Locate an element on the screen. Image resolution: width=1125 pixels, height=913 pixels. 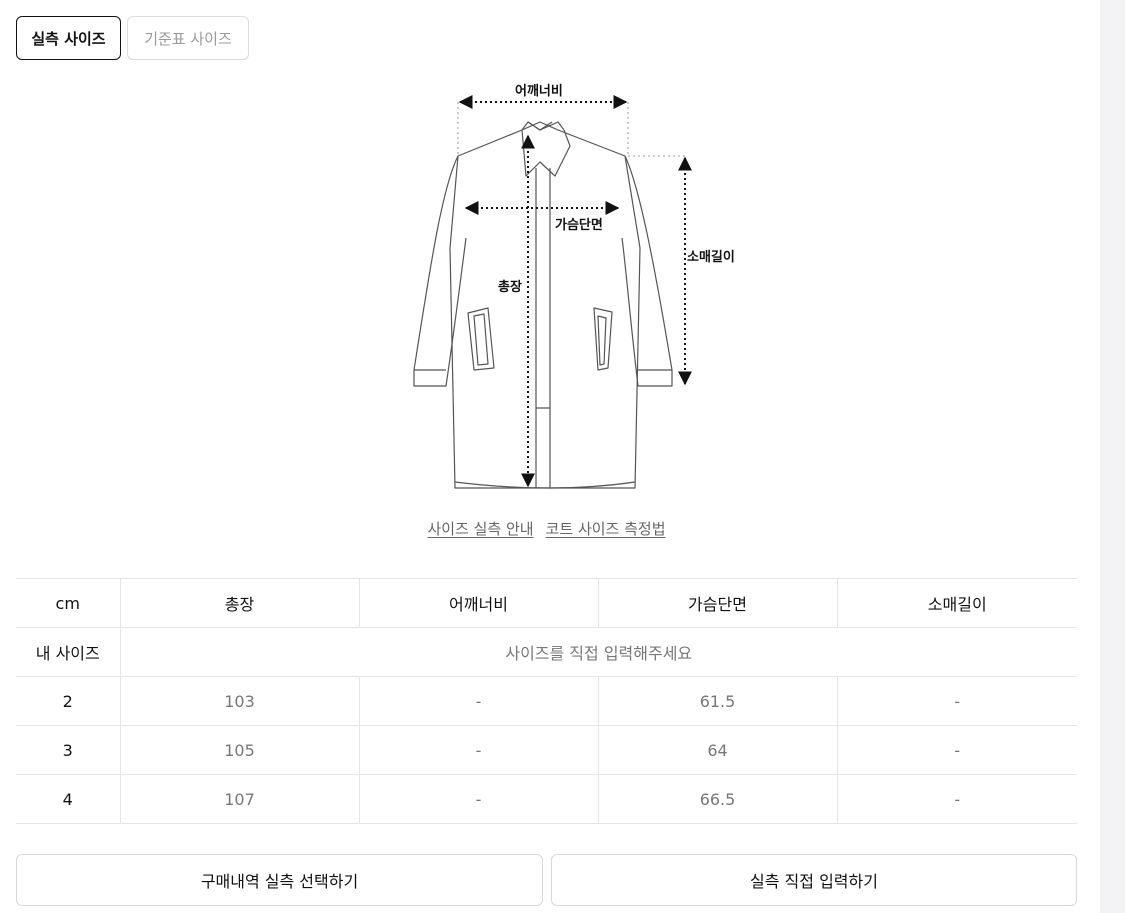
table-row: 4 107 - 66.5 - is located at coordinates (546, 799).